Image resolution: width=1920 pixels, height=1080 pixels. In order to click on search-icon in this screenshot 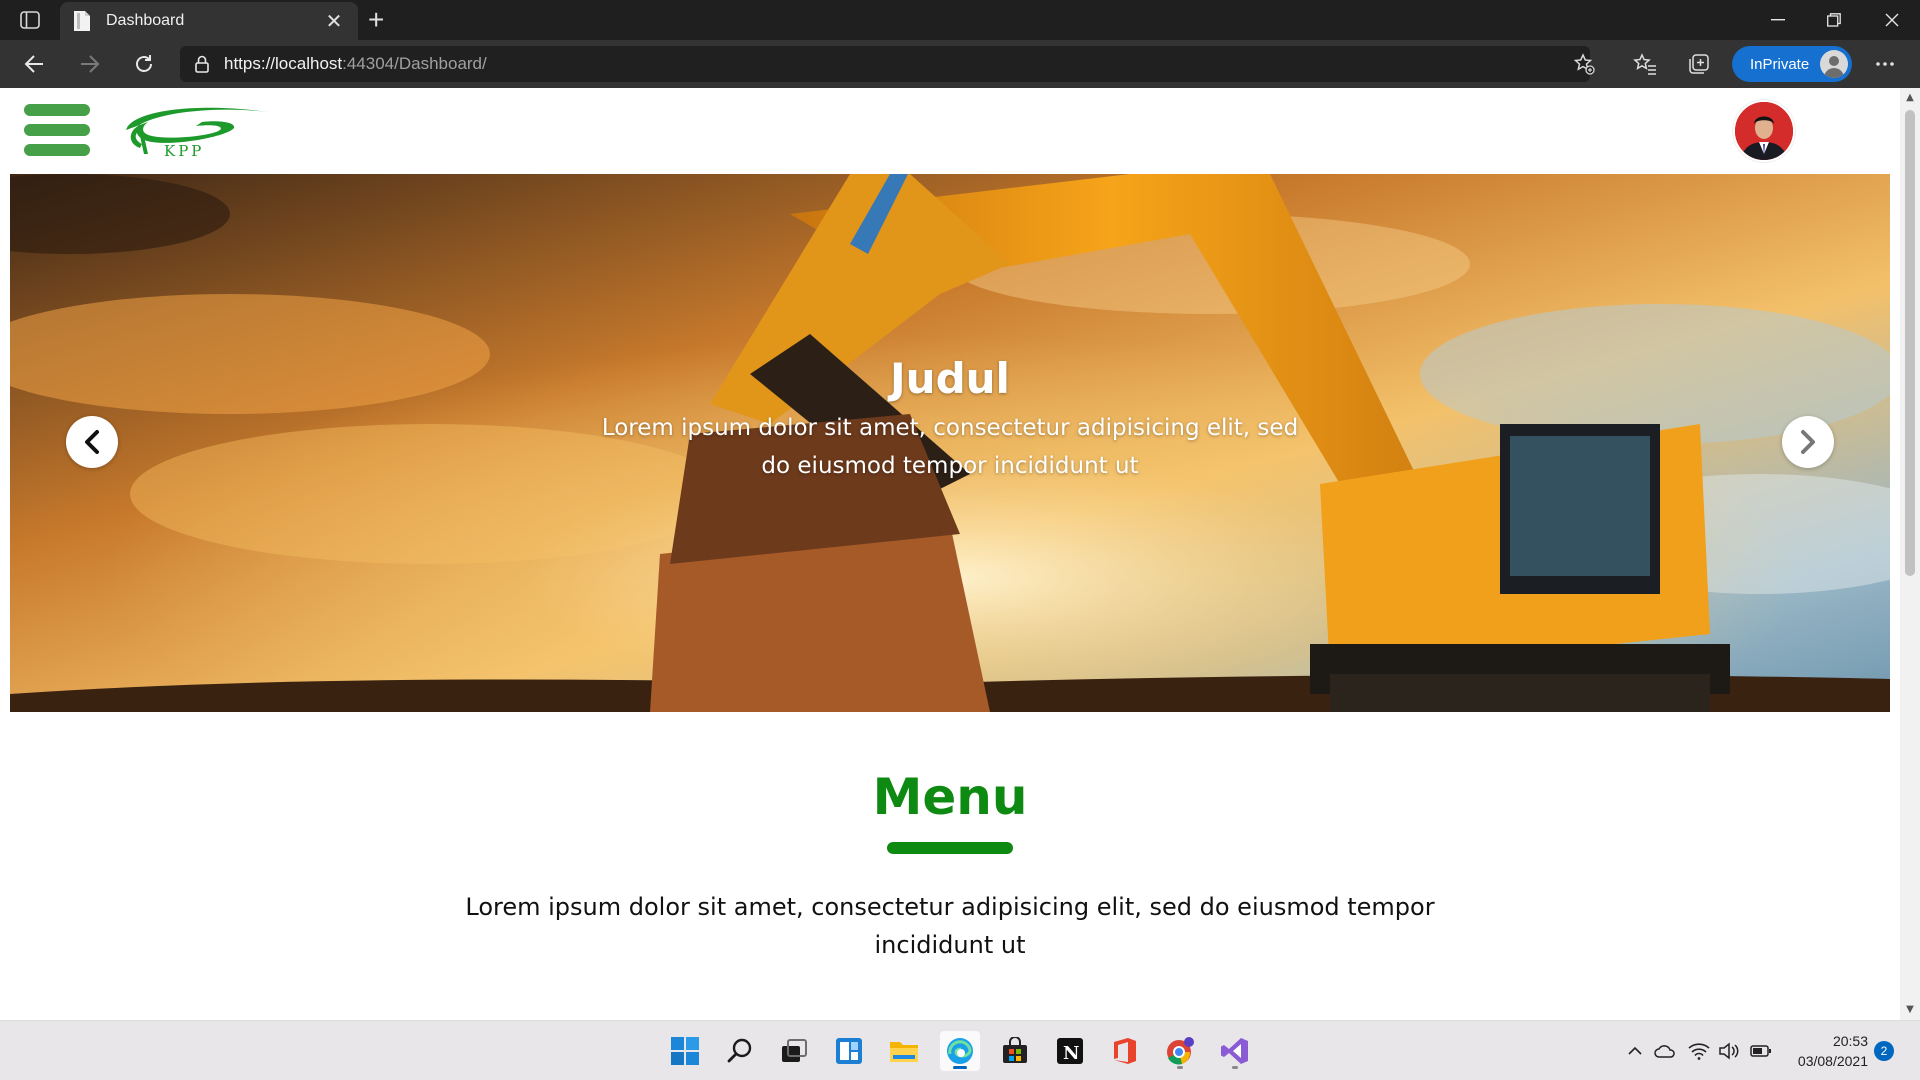, I will do `click(740, 1051)`.